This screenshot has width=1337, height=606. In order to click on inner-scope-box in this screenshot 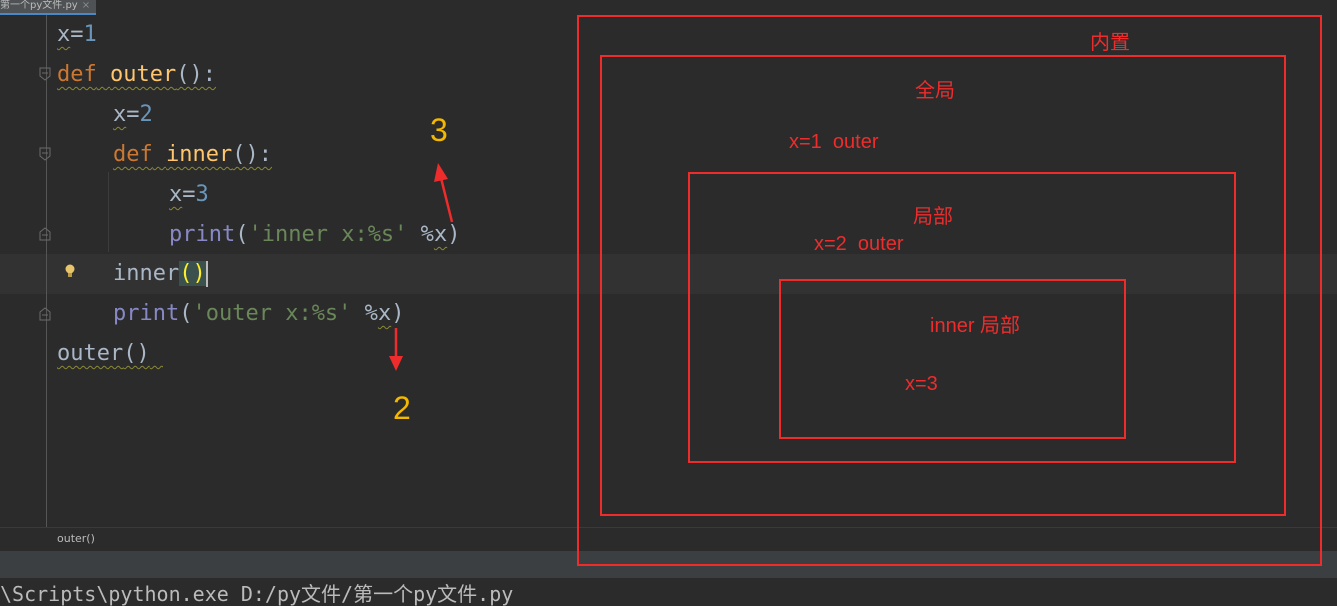, I will do `click(952, 359)`.